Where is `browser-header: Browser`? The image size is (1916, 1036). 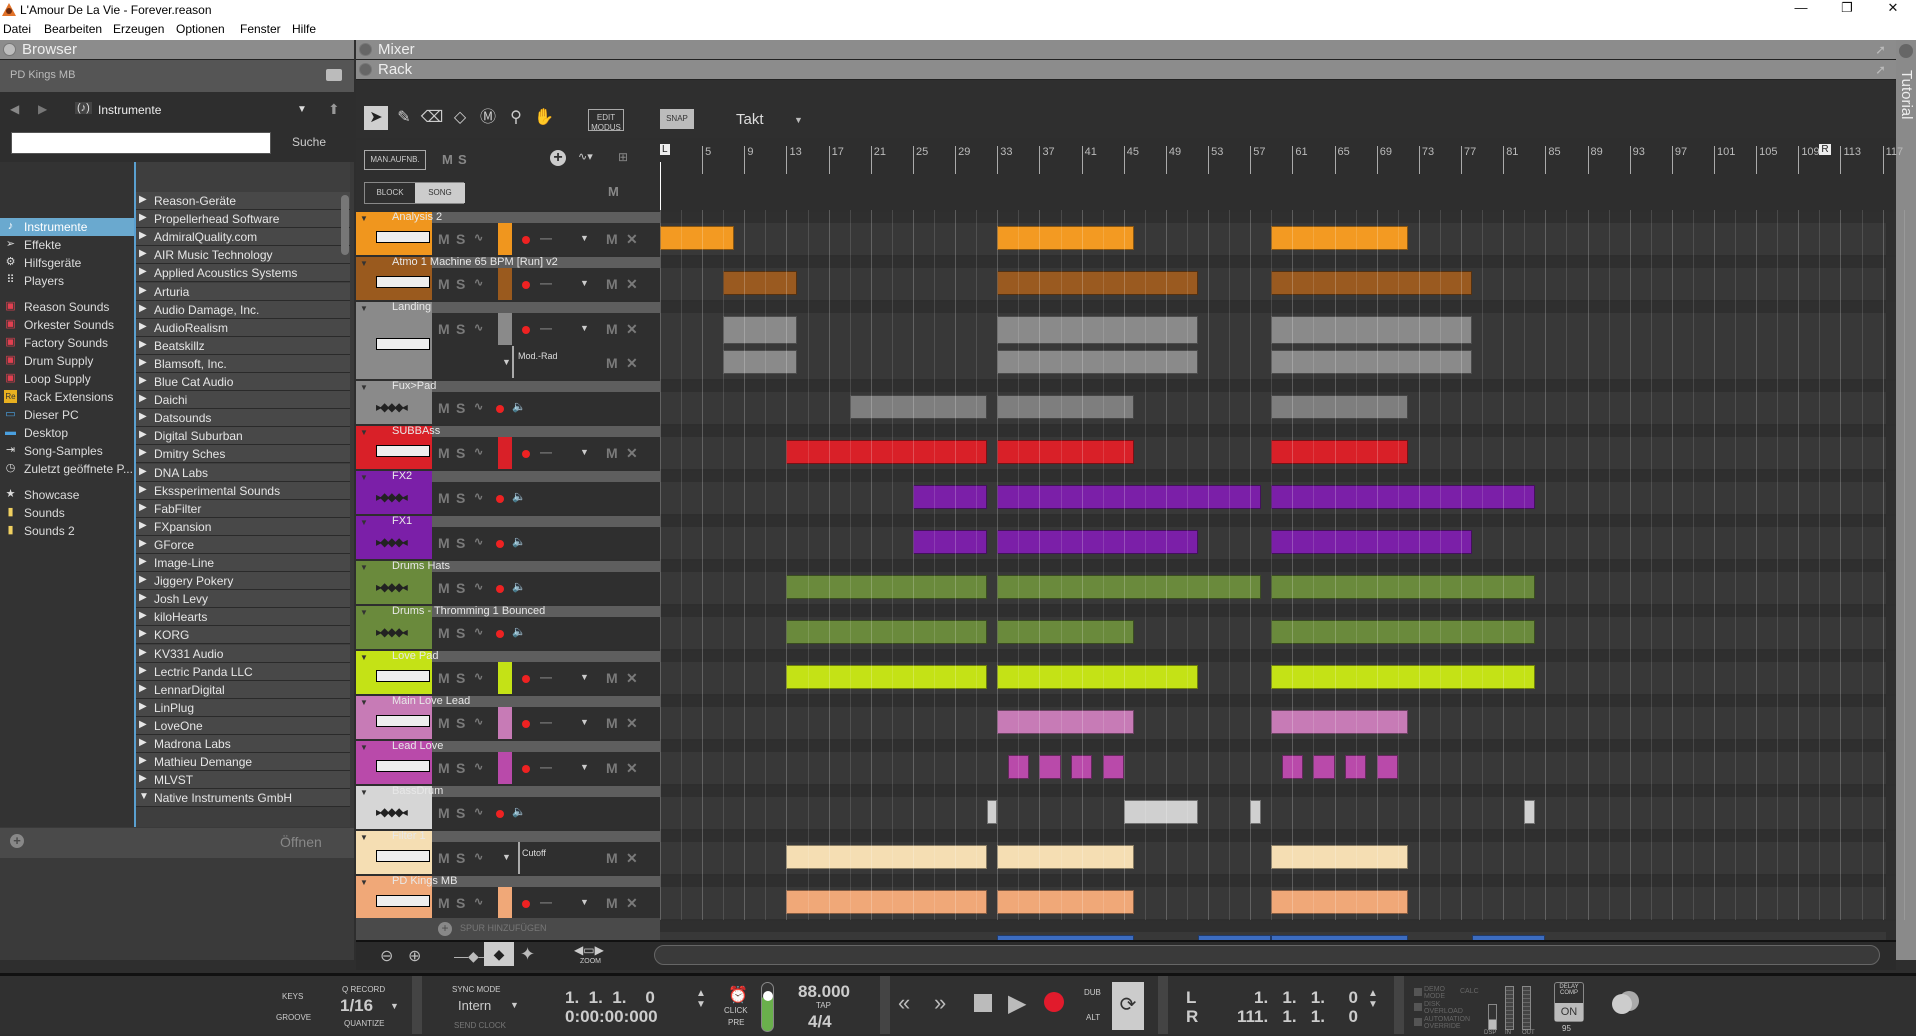
browser-header: Browser is located at coordinates (177, 50).